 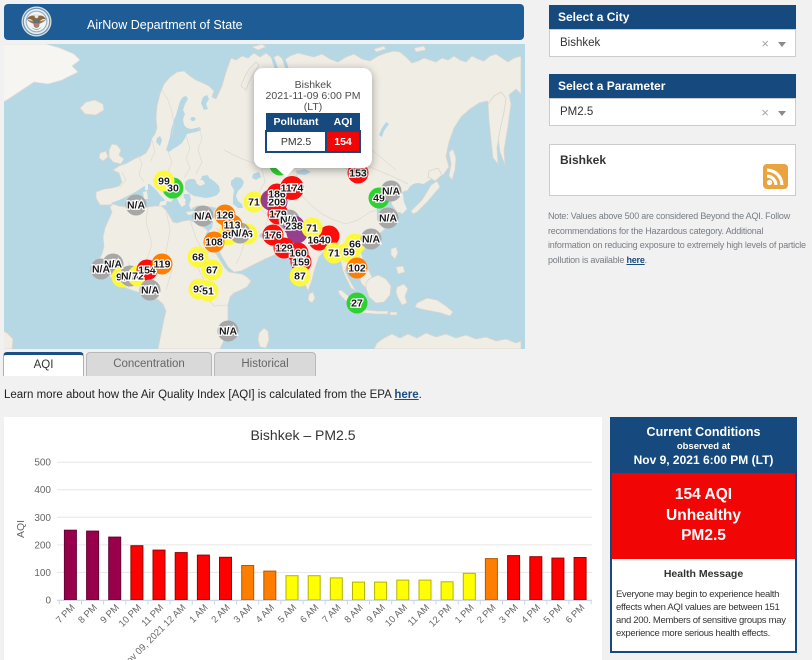 I want to click on svg-text: 99, so click(x=164, y=182).